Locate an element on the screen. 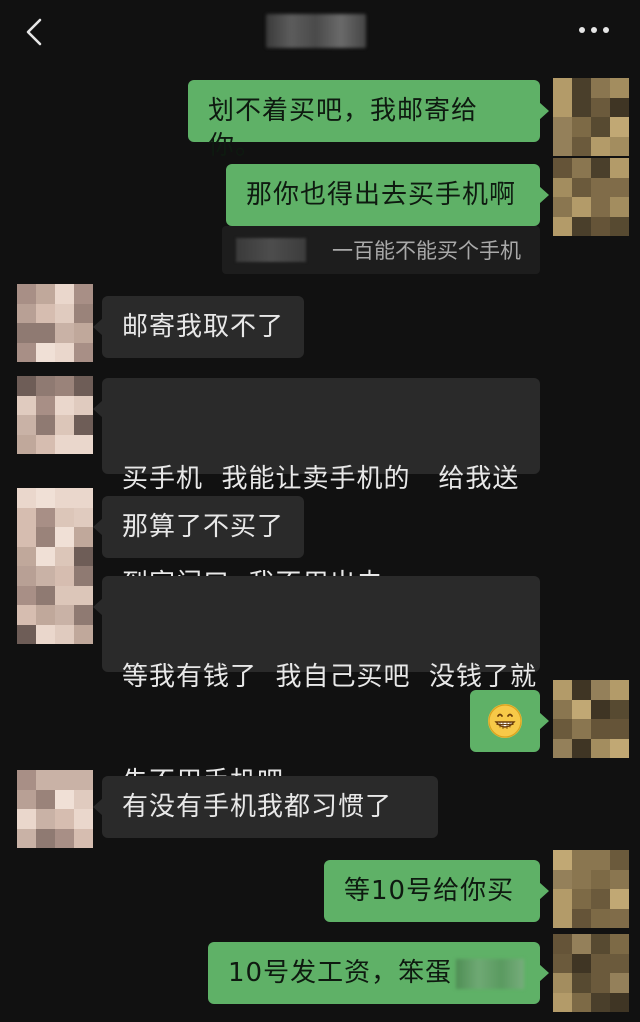 Image resolution: width=640 pixels, height=1022 pixels. message-text-line: 买手机 我能让卖手机的 给我送 is located at coordinates (321, 479).